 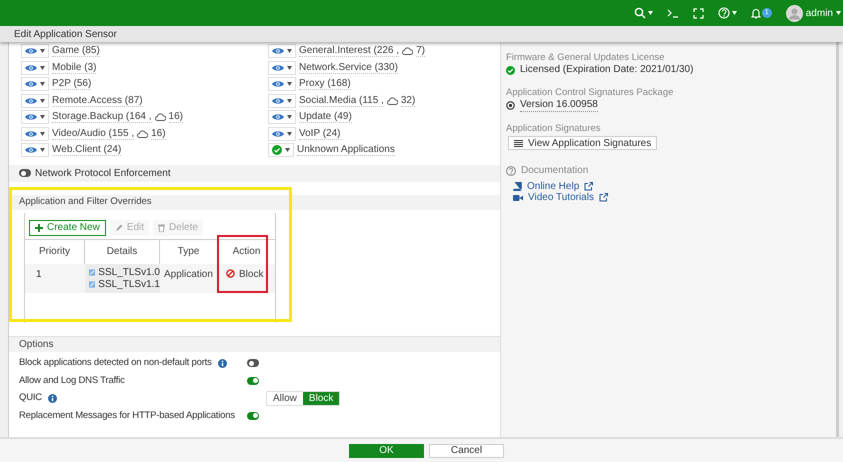 What do you see at coordinates (640, 13) in the screenshot?
I see `search-icon` at bounding box center [640, 13].